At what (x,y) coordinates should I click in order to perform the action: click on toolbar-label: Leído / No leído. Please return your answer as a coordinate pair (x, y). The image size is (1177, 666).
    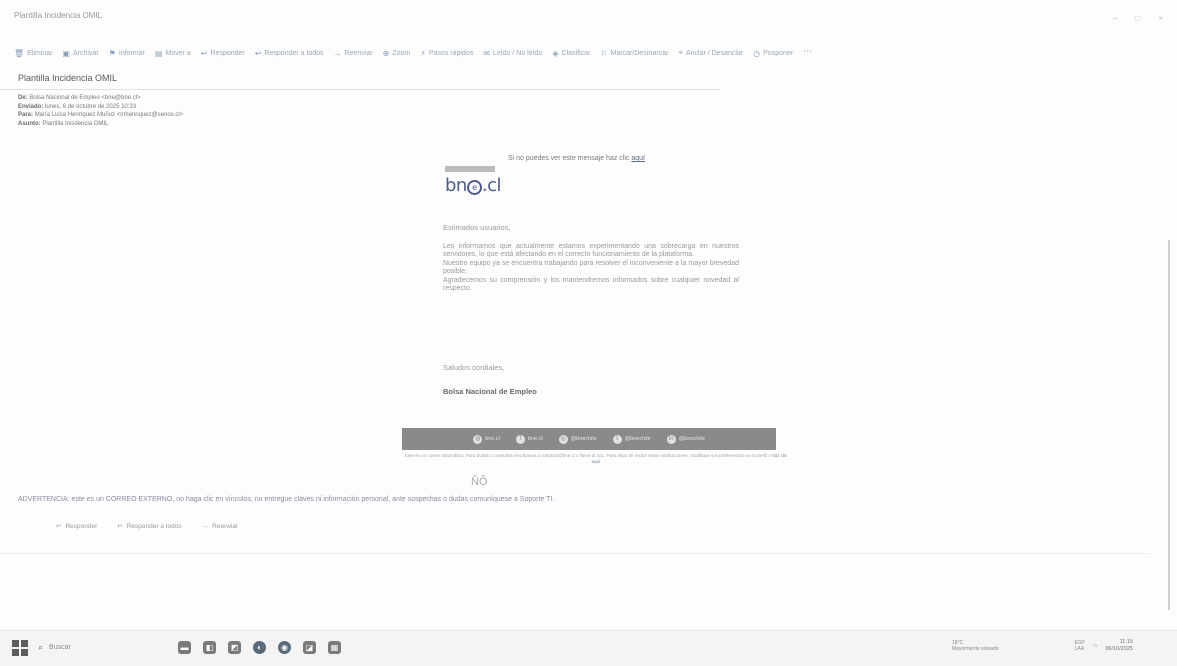
    Looking at the image, I should click on (517, 53).